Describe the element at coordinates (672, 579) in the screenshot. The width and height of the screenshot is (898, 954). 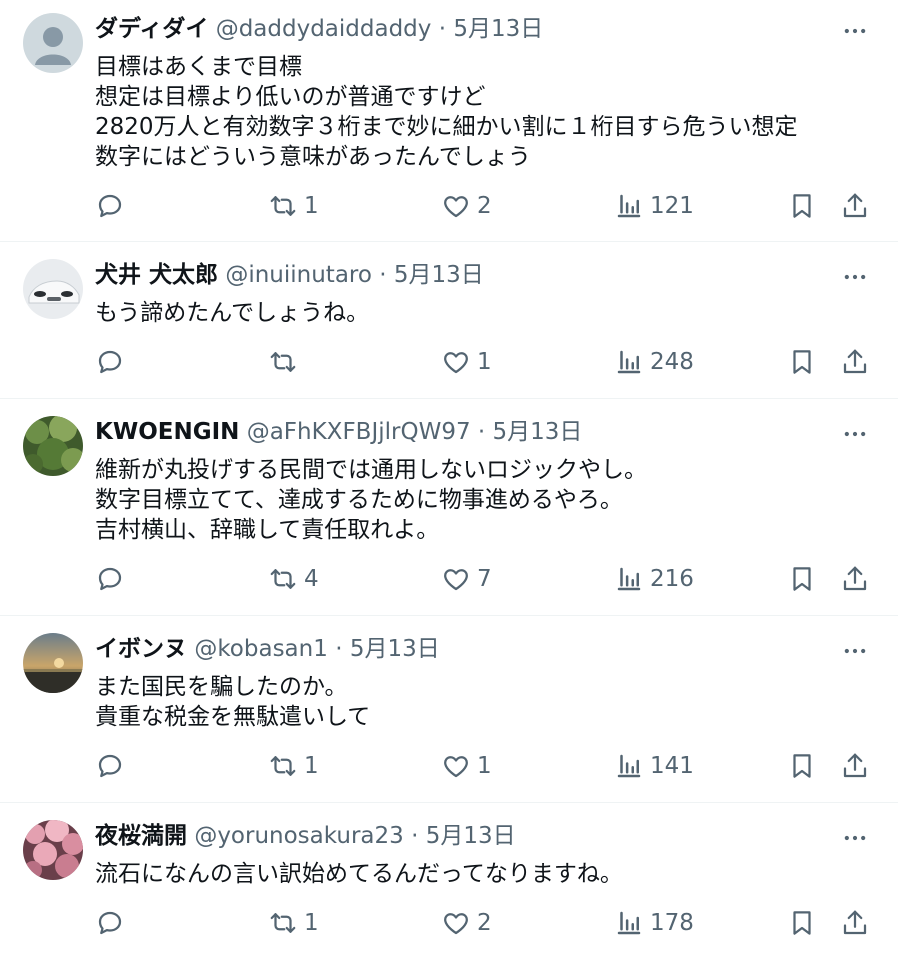
I see `view-count: 216` at that location.